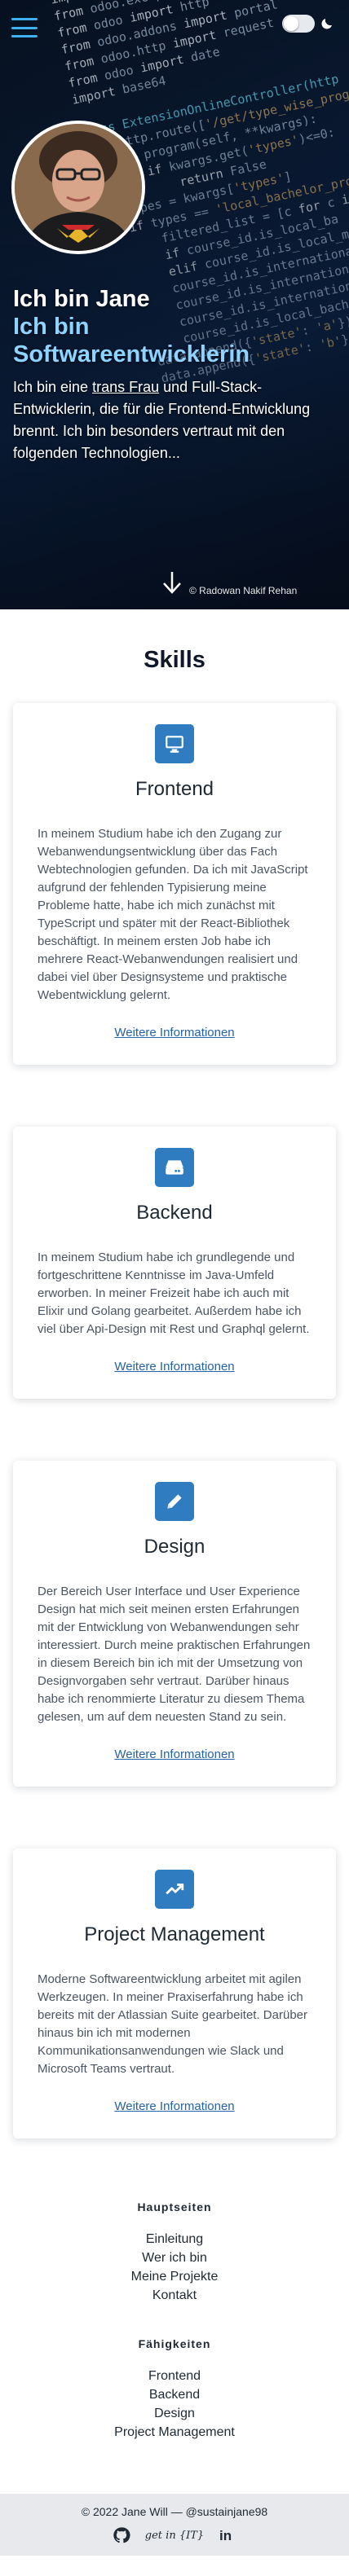 The image size is (349, 2576). Describe the element at coordinates (291, 23) in the screenshot. I see `theme-toggle-knob` at that location.